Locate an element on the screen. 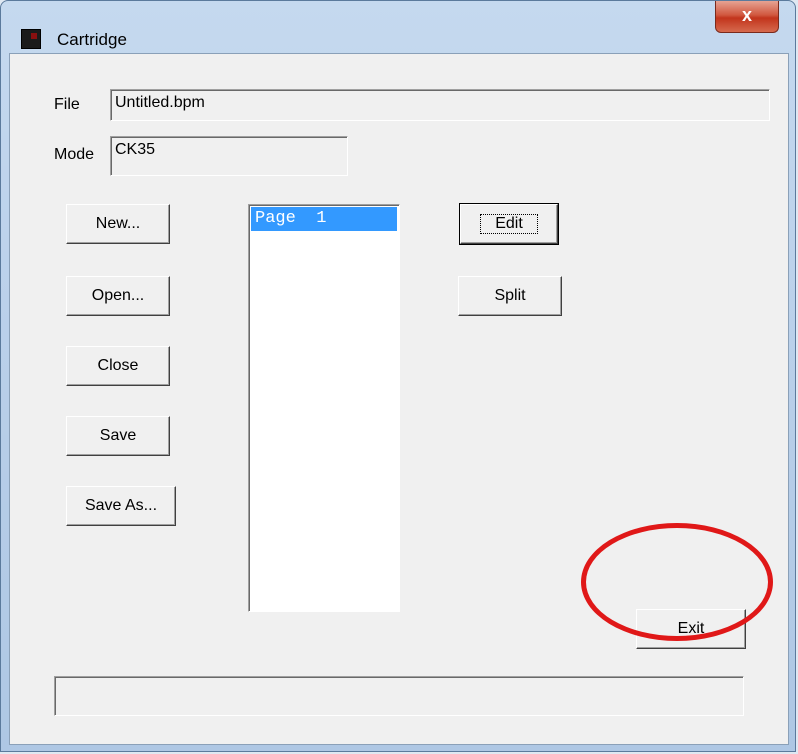 The image size is (798, 754). close-window-button: x is located at coordinates (747, 17).